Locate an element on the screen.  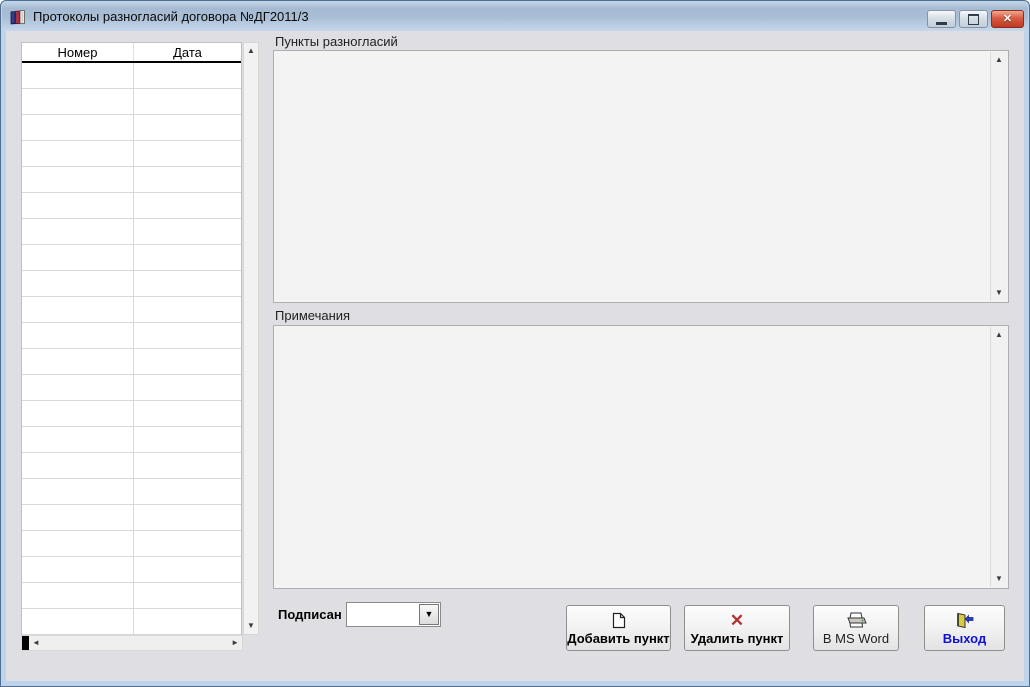
export-word-button: В MS Word is located at coordinates (856, 628).